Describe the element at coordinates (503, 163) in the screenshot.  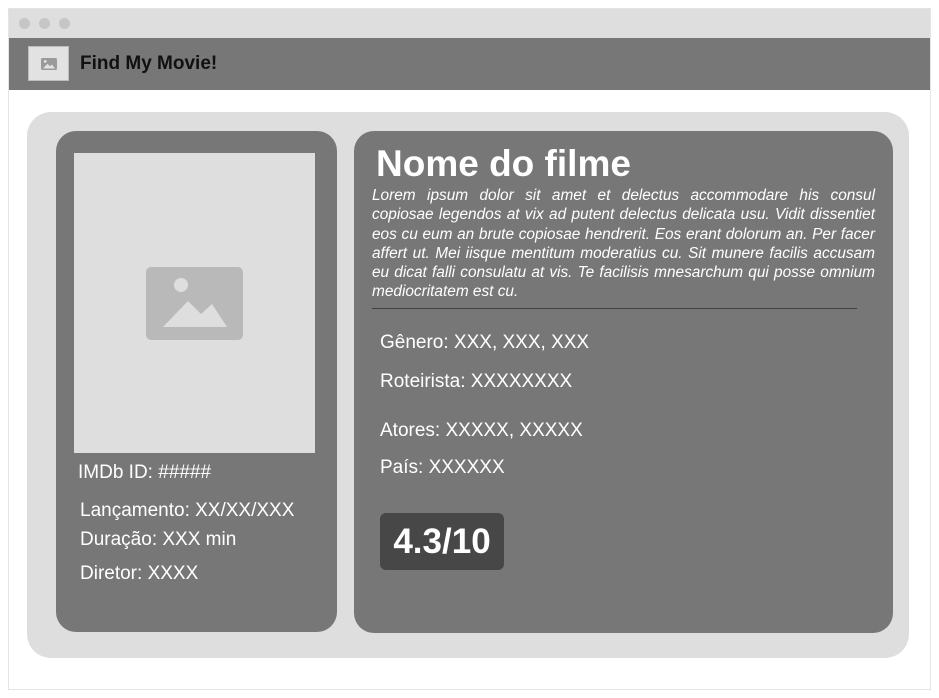
I see `movie-title: Nome do filme` at that location.